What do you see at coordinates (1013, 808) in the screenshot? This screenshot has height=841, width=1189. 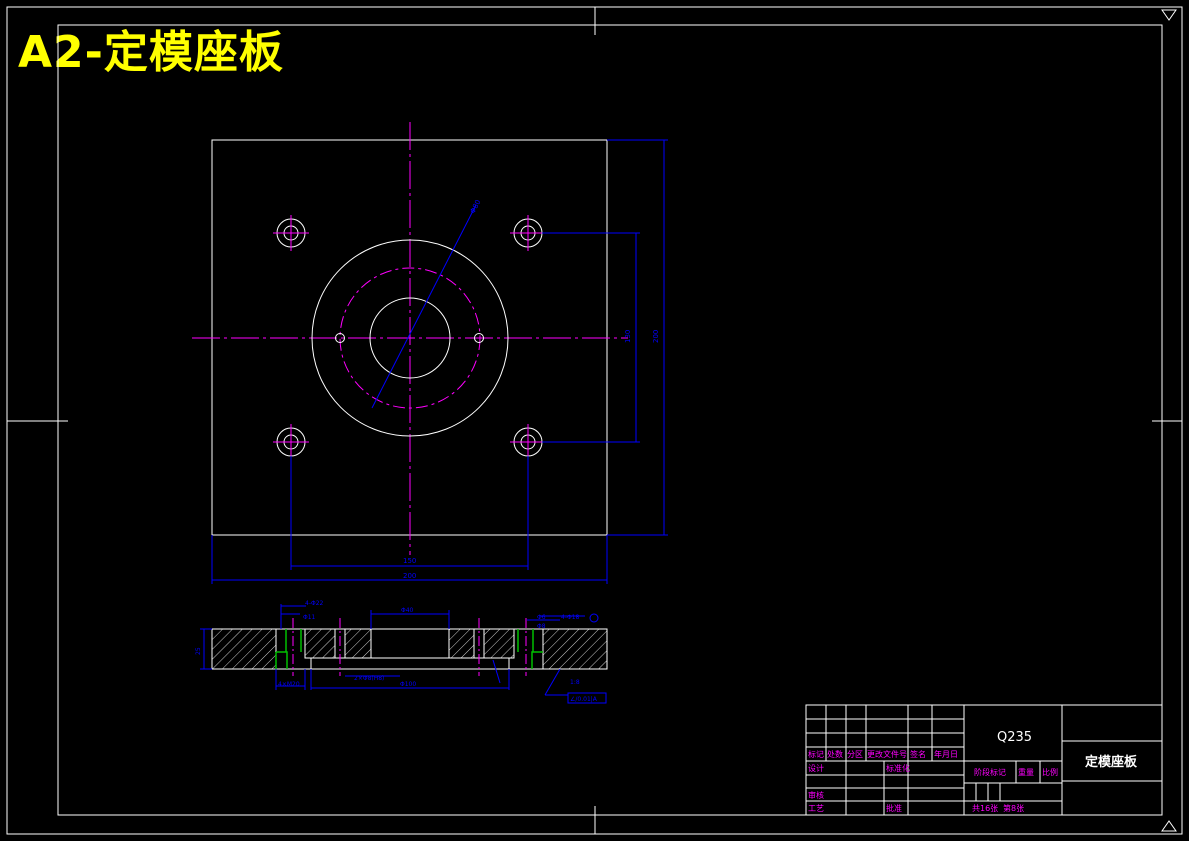 I see `tb-sheet-no: 第8张` at bounding box center [1013, 808].